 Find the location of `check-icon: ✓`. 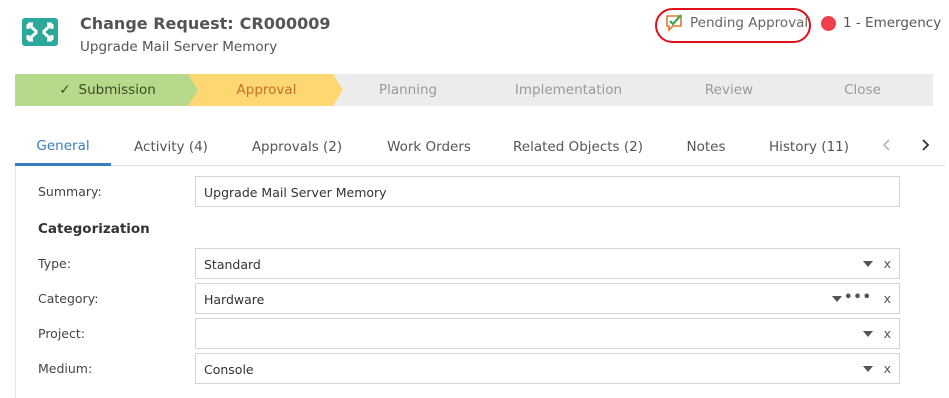

check-icon: ✓ is located at coordinates (65, 90).